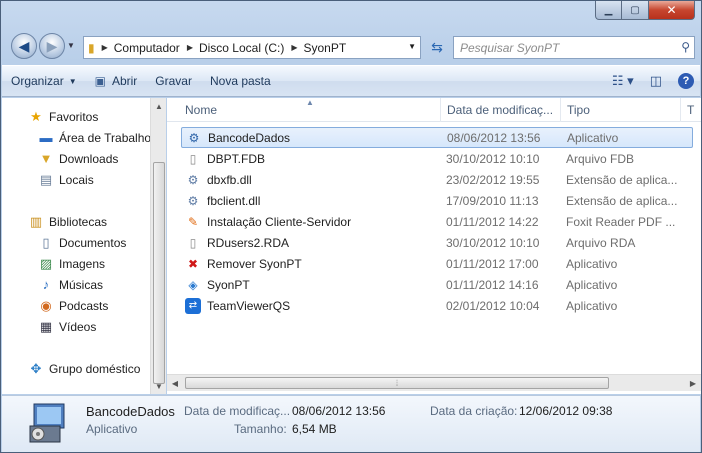 This screenshot has width=702, height=453. Describe the element at coordinates (623, 81) in the screenshot. I see `view-options-icon: ☷ ▾` at that location.